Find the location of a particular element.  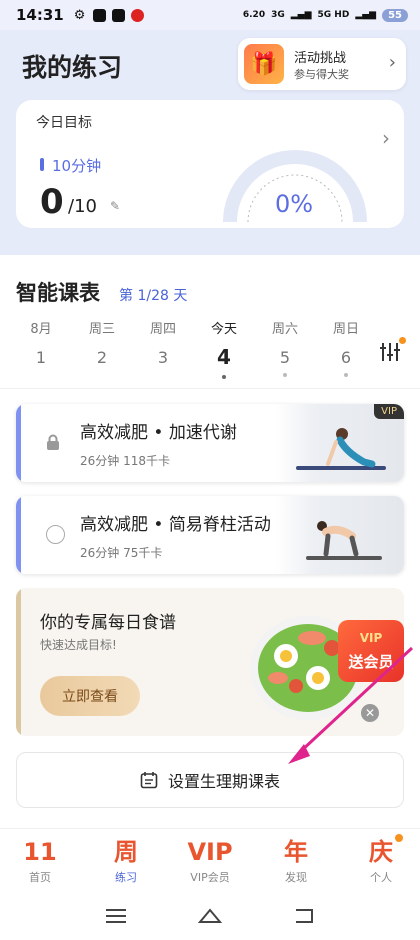

day-item: 周三 2 is located at coordinates (102, 342).